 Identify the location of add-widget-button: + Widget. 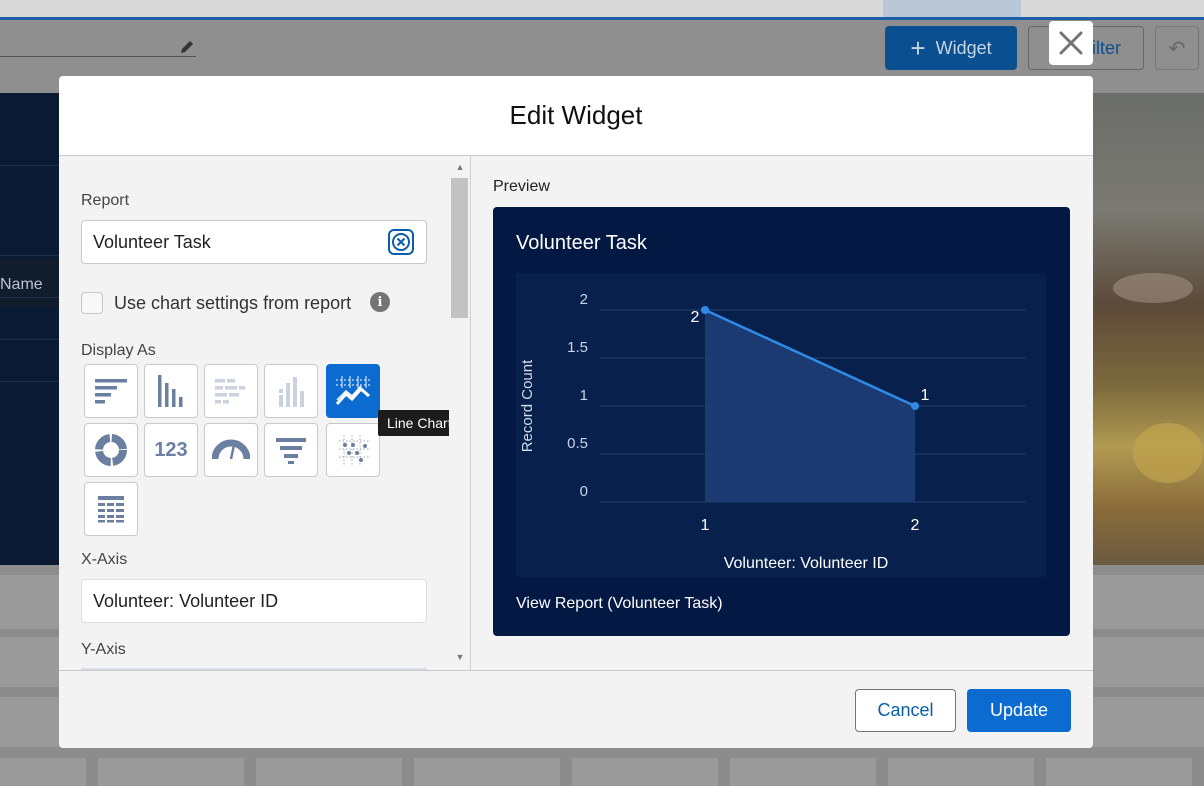
(951, 48).